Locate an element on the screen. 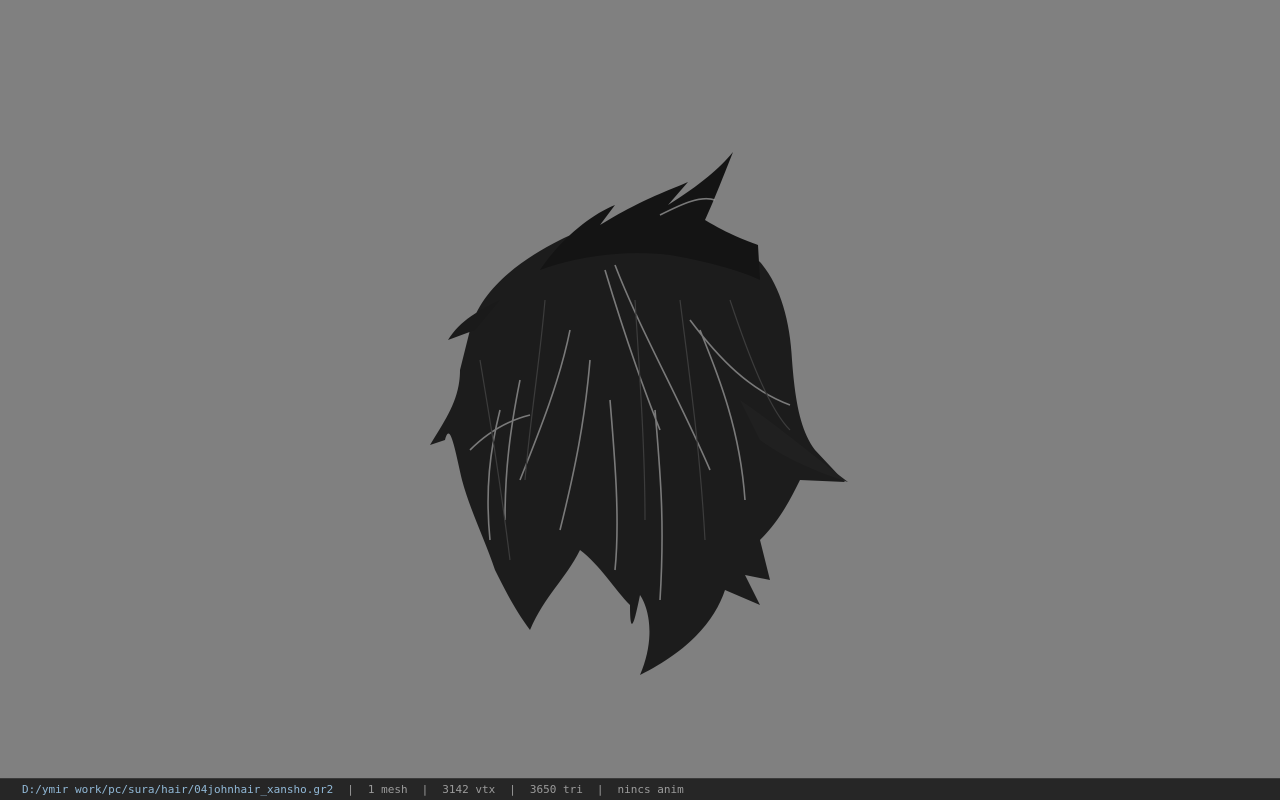 This screenshot has height=800, width=1280. animation-status-label: nincs anim is located at coordinates (650, 789).